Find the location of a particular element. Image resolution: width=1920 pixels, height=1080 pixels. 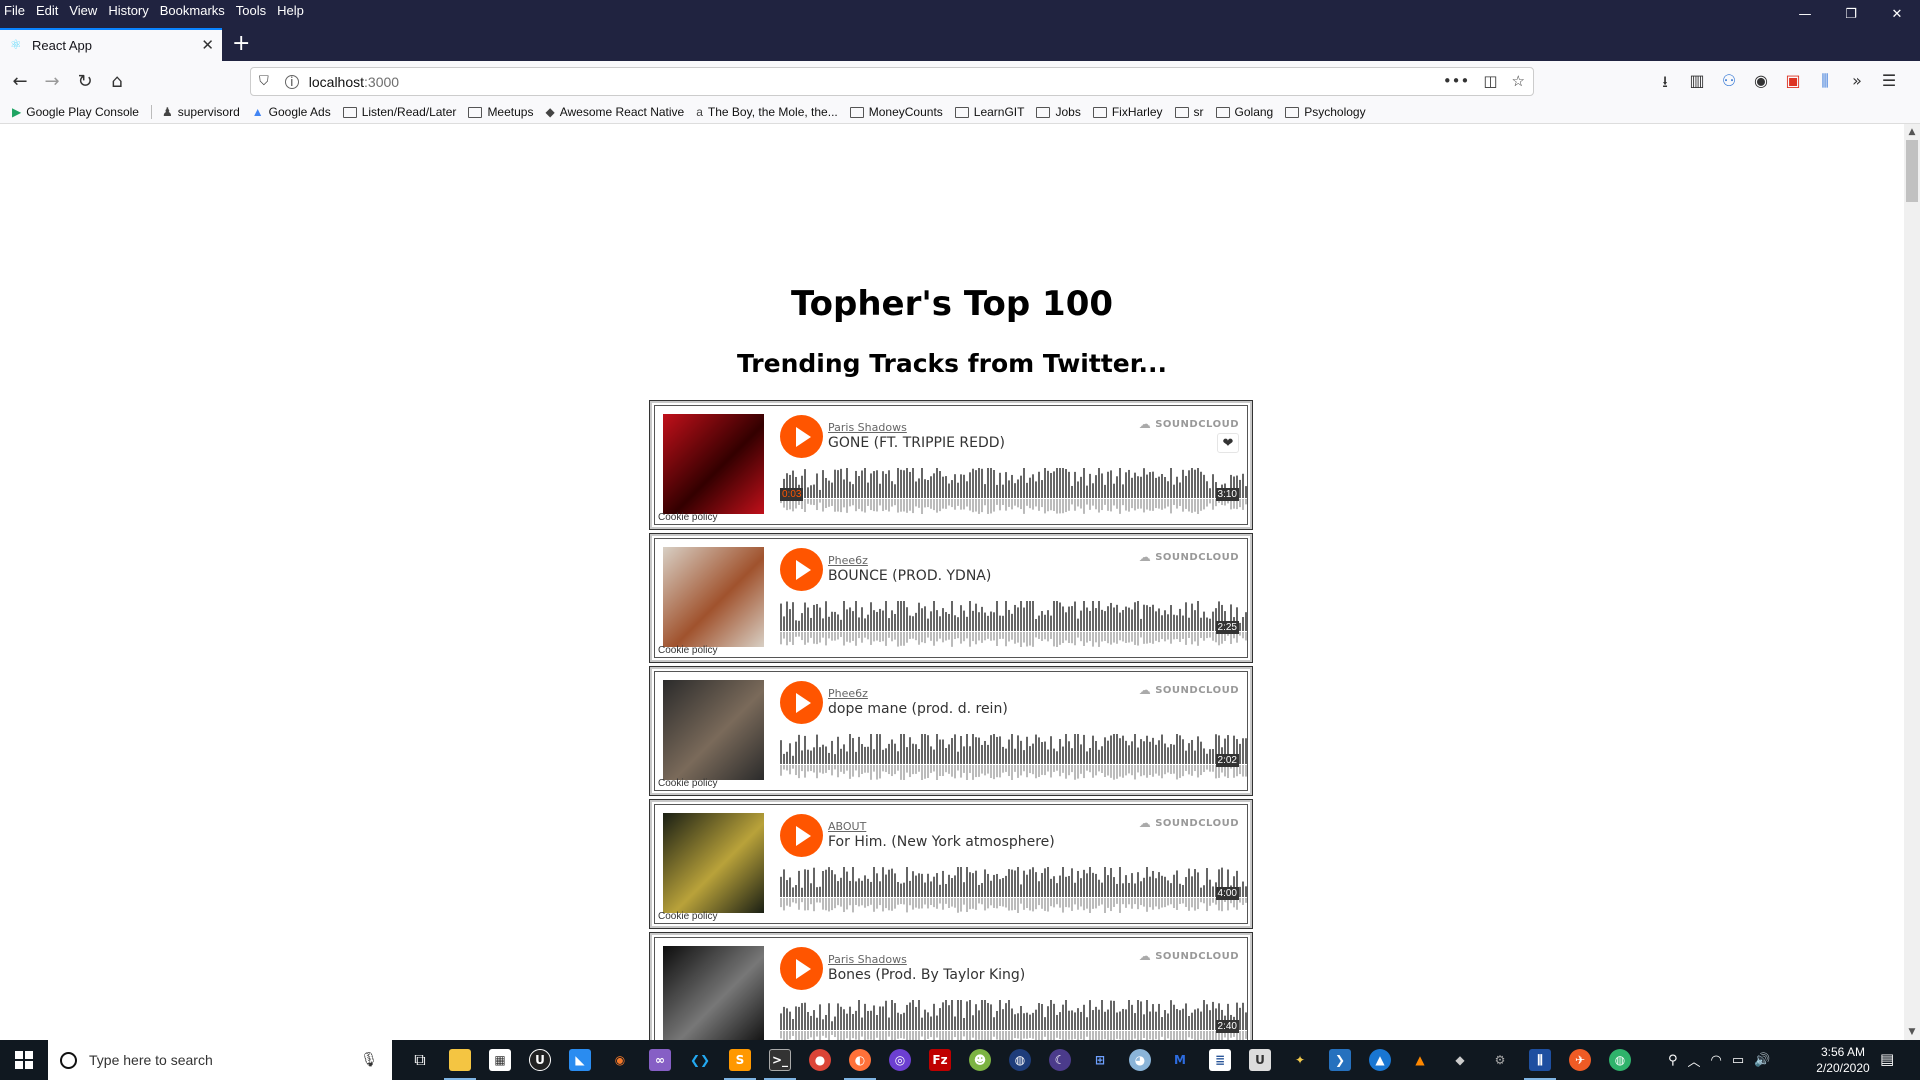

menu-help: Help is located at coordinates (290, 10).